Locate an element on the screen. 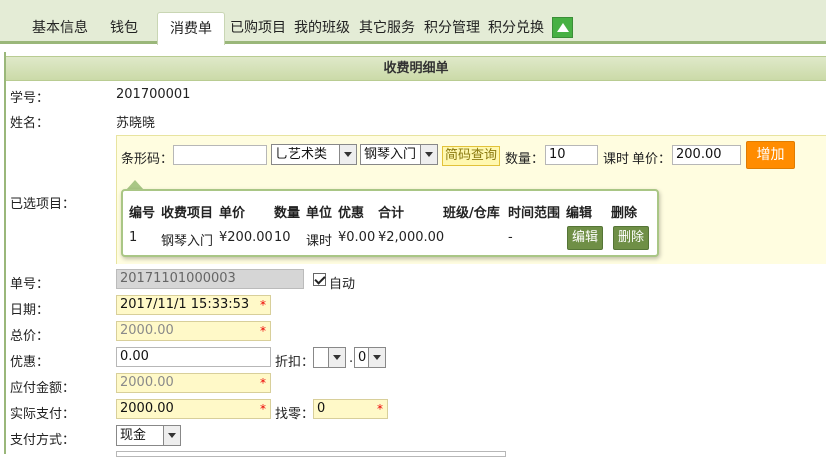 The width and height of the screenshot is (826, 457). col-header-range: 时间范围 is located at coordinates (534, 213).